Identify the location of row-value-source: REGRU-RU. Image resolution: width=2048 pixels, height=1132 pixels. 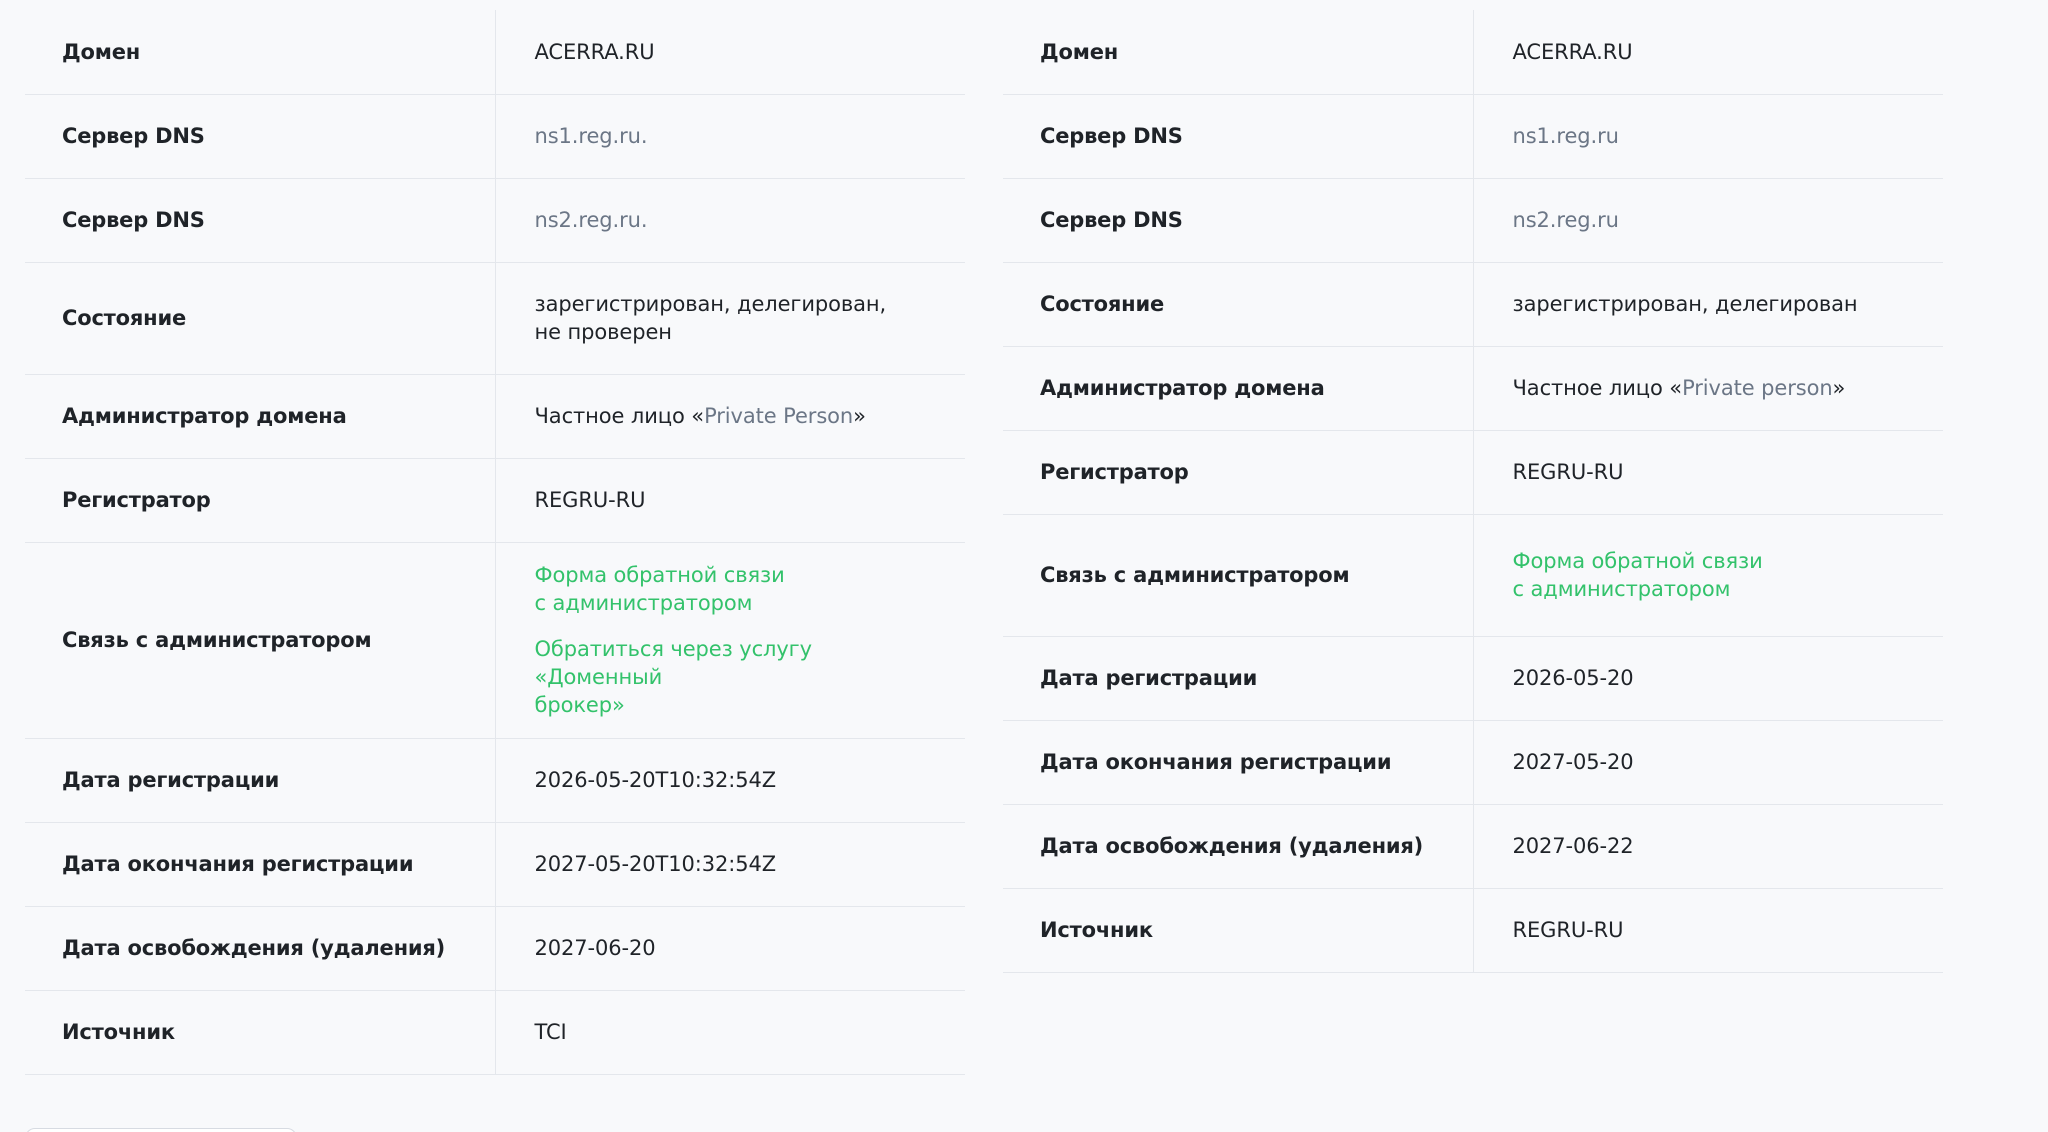
(1568, 930).